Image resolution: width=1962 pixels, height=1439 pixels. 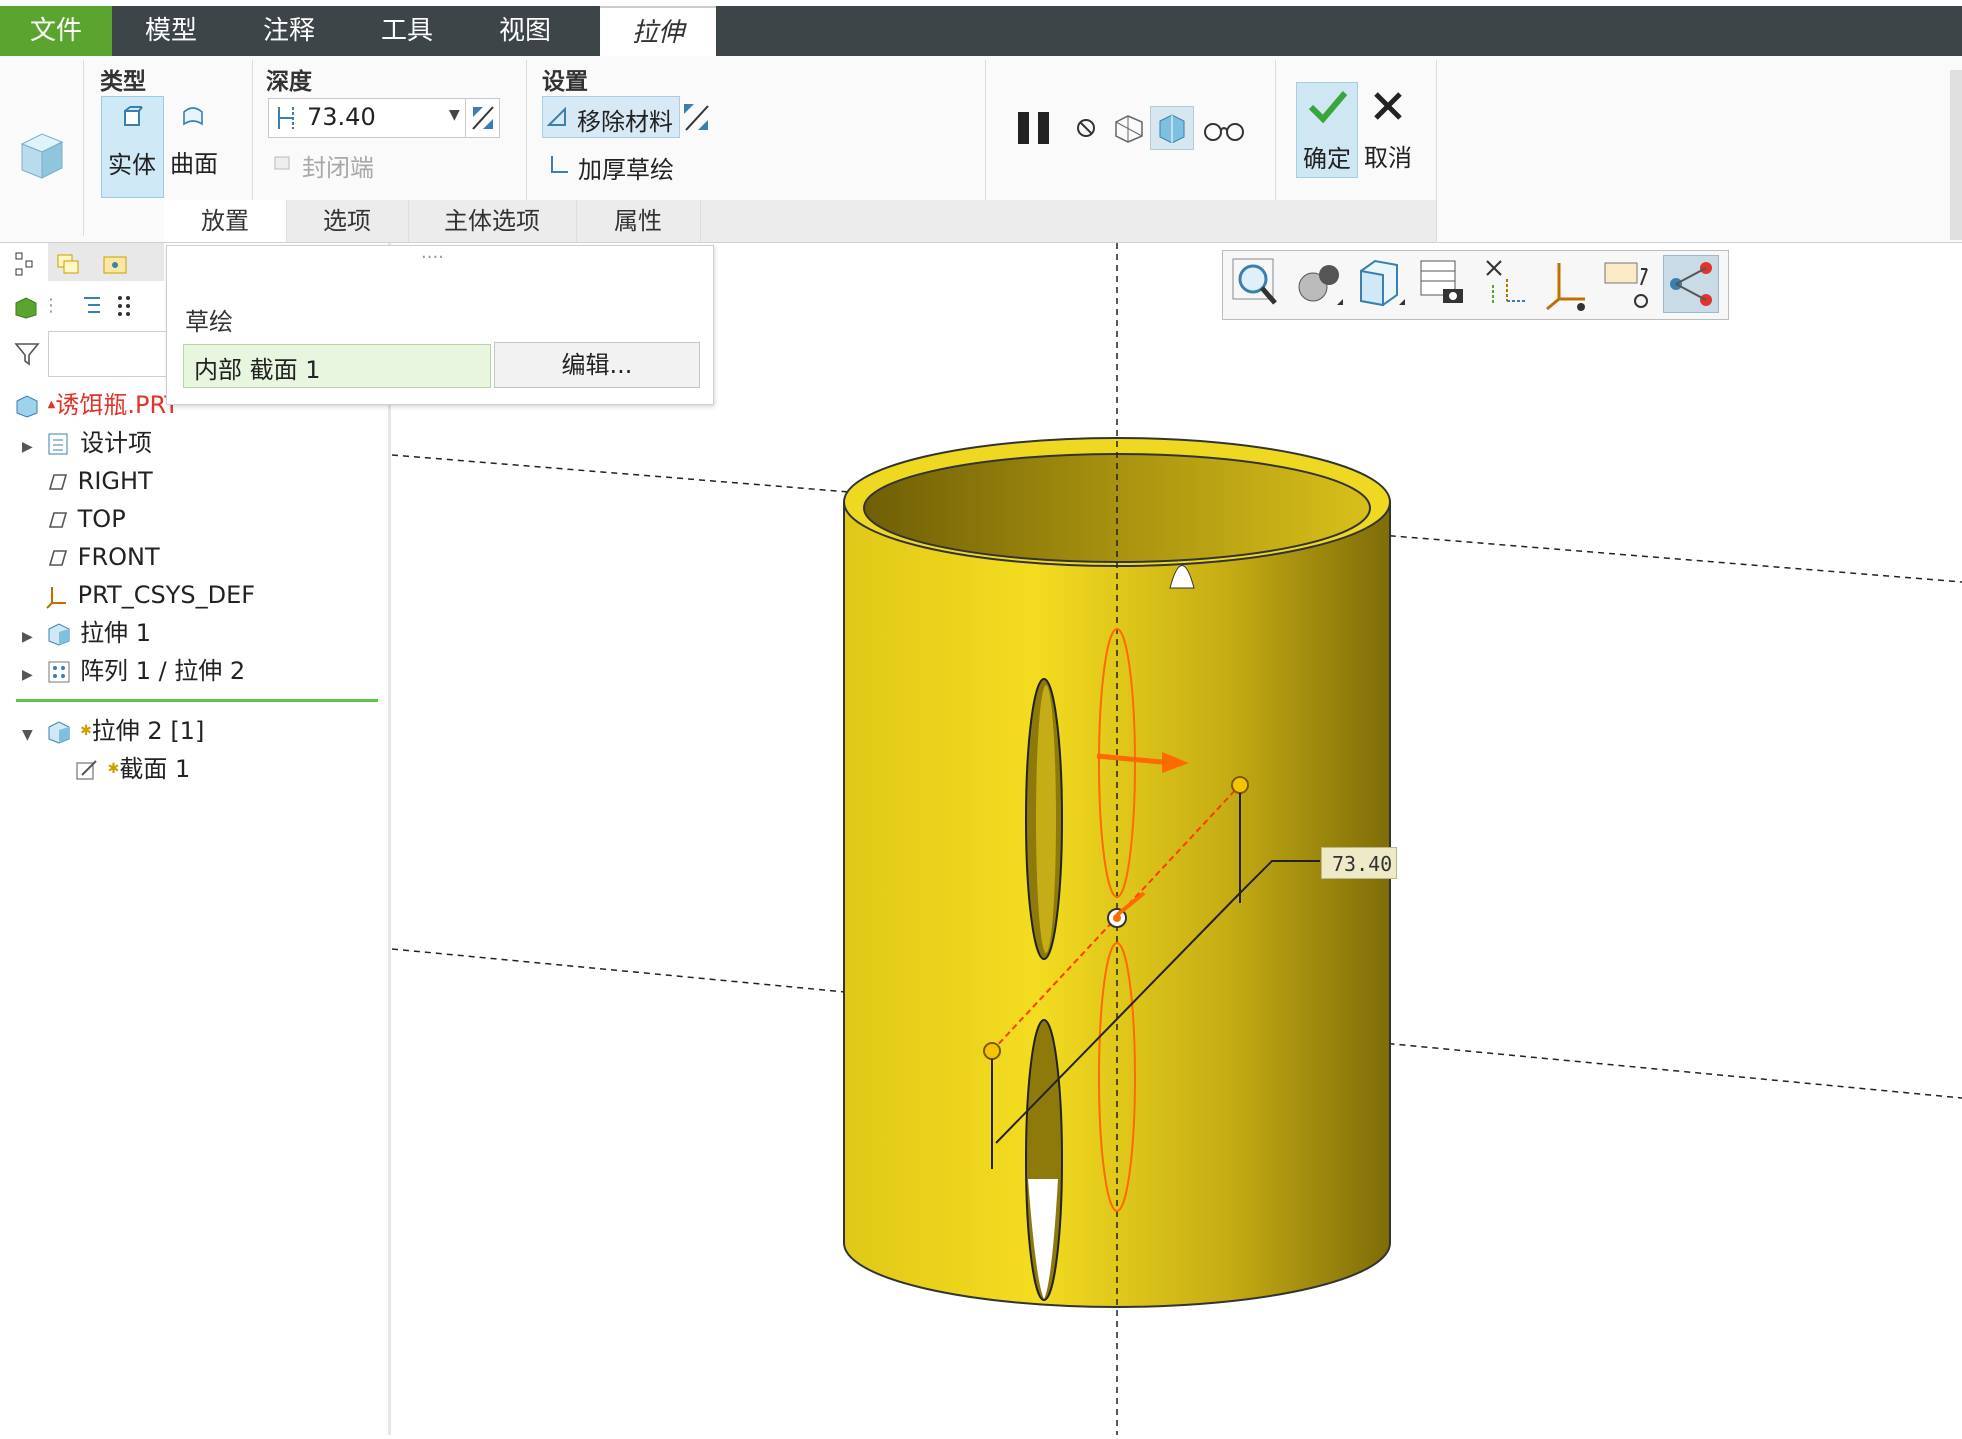 I want to click on solid-icon, so click(x=133, y=116).